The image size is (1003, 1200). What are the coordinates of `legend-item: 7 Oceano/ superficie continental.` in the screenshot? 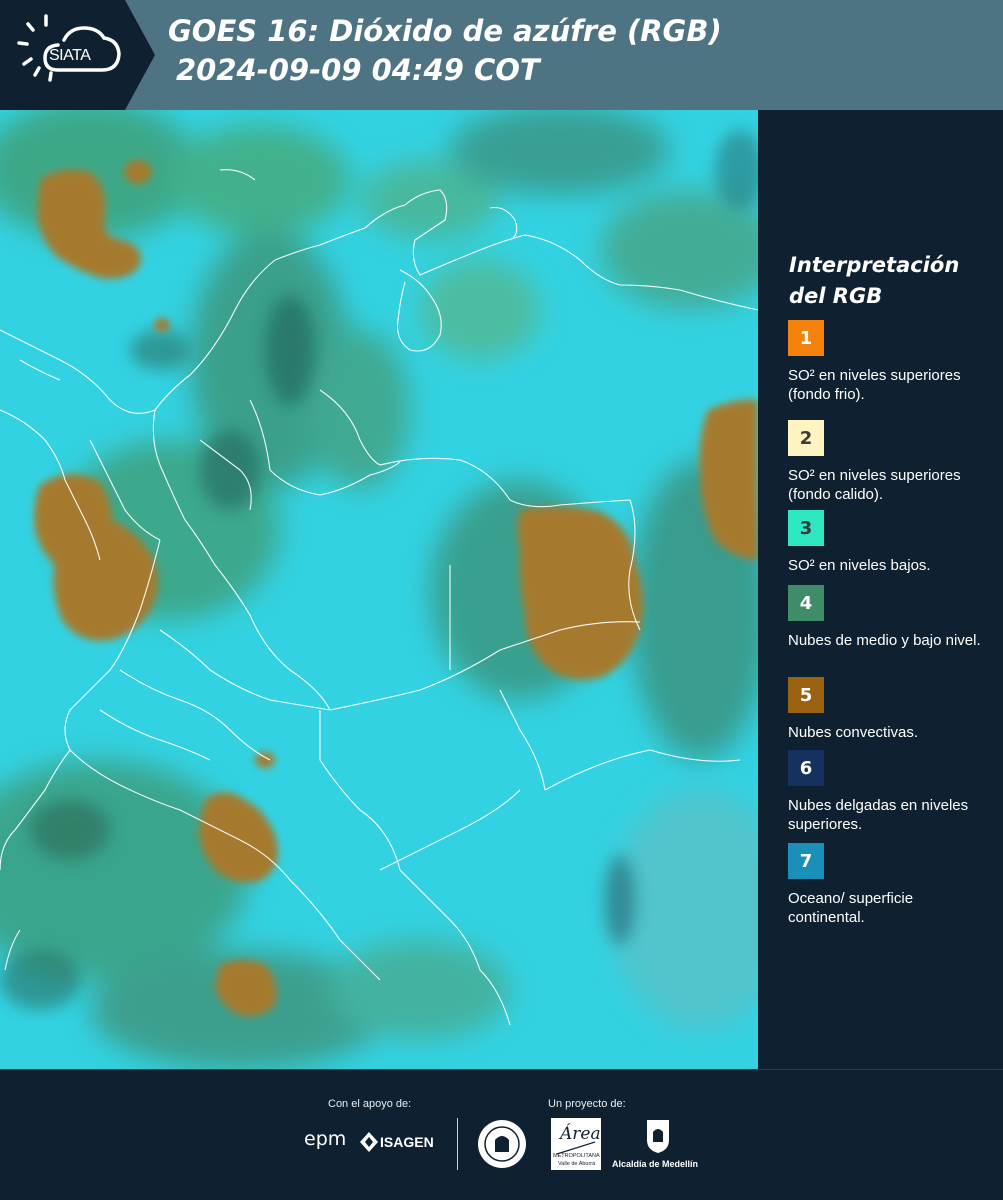 It's located at (890, 885).